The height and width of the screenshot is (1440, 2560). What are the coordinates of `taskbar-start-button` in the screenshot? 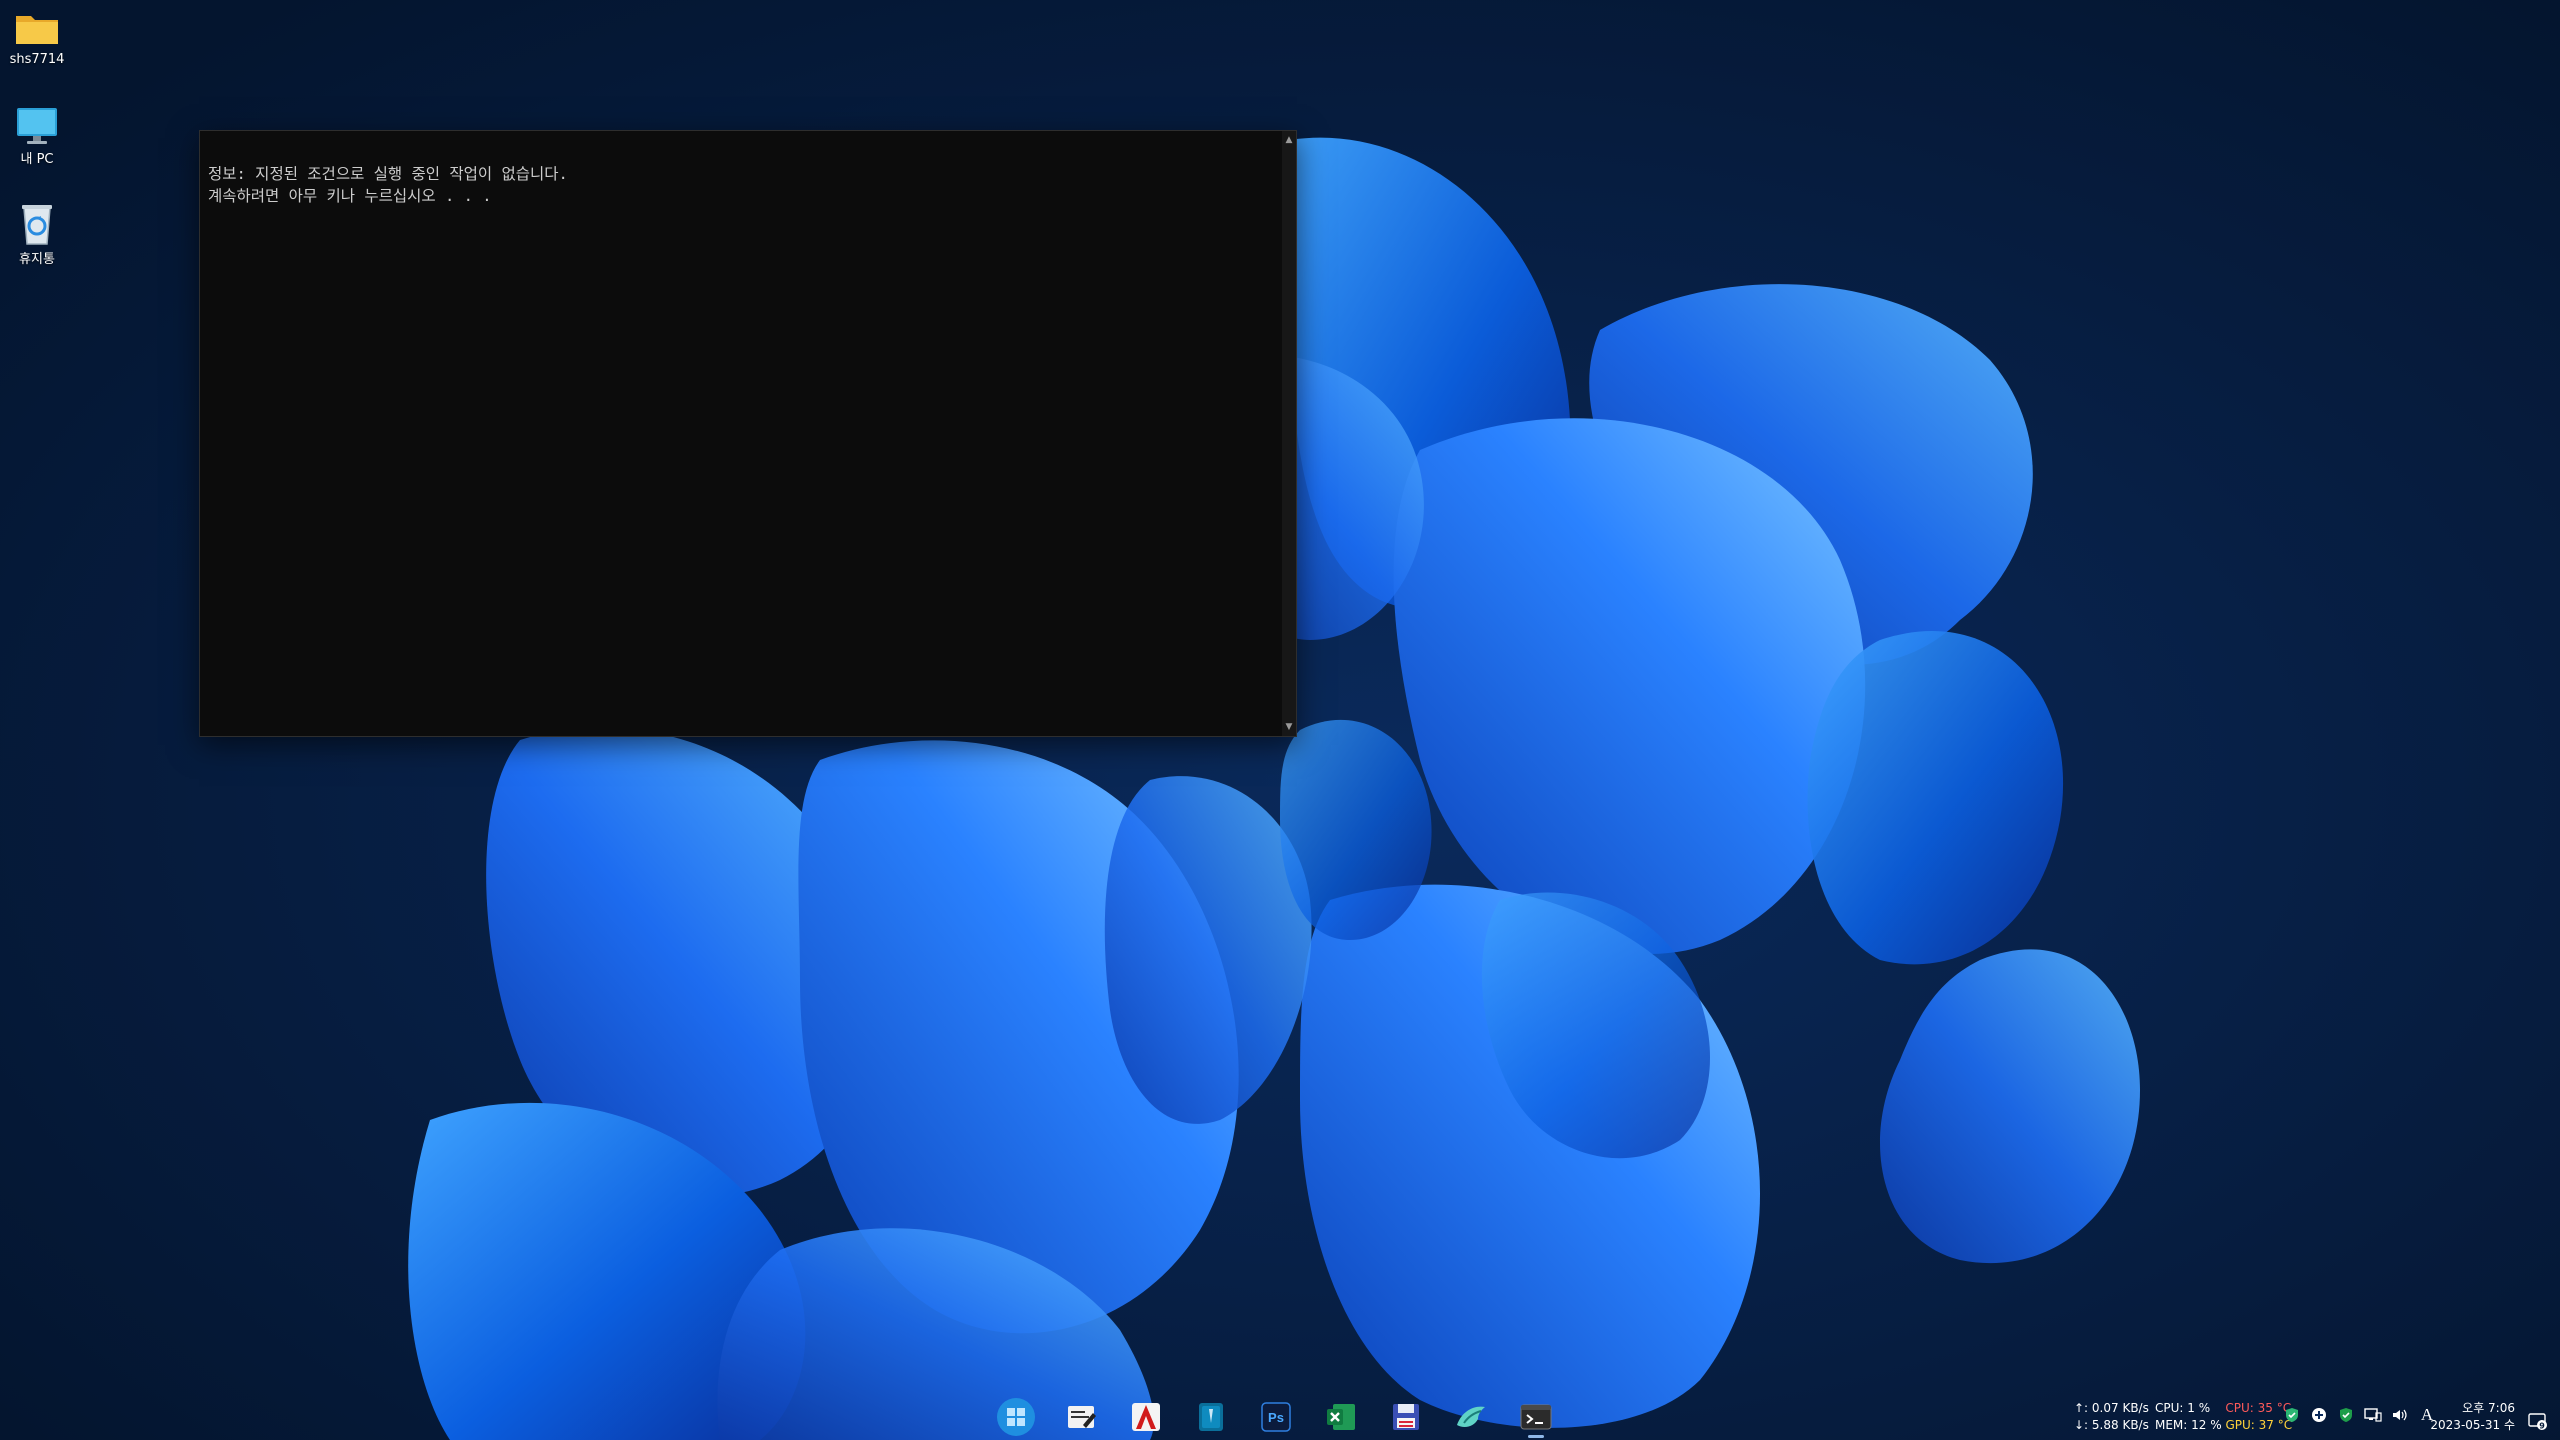 It's located at (1016, 1417).